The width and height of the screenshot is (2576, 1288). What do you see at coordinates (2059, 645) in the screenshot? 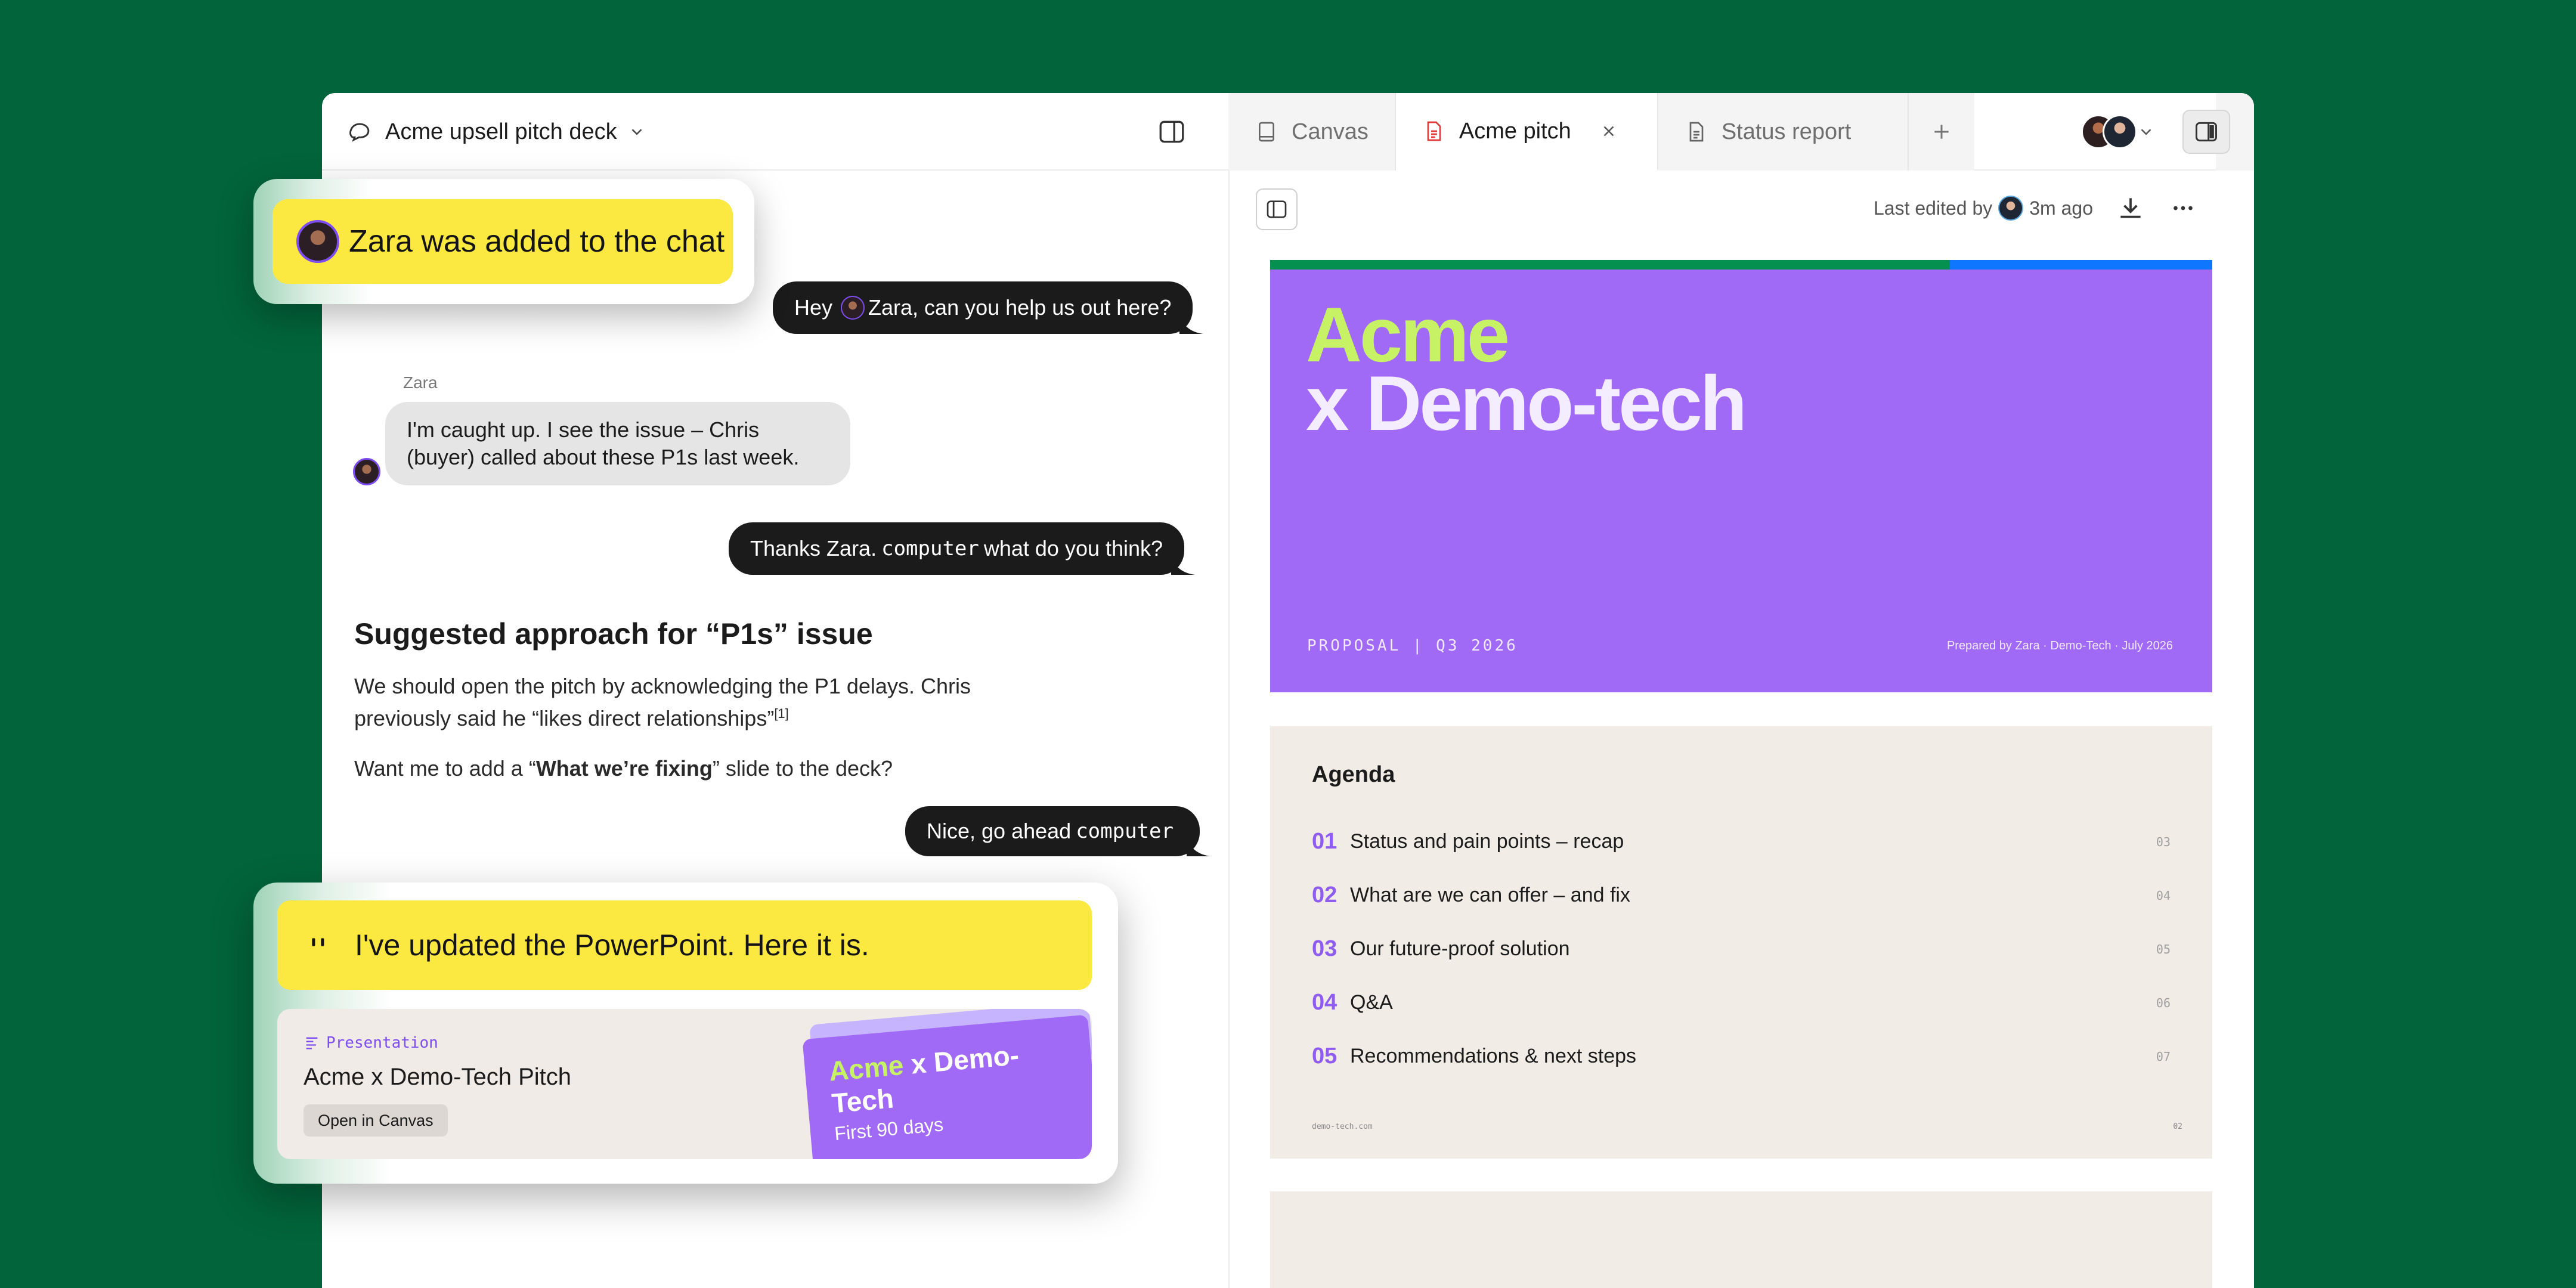
I see `prepared-by: Prepared by Zara · Demo-Tech · July 2026` at bounding box center [2059, 645].